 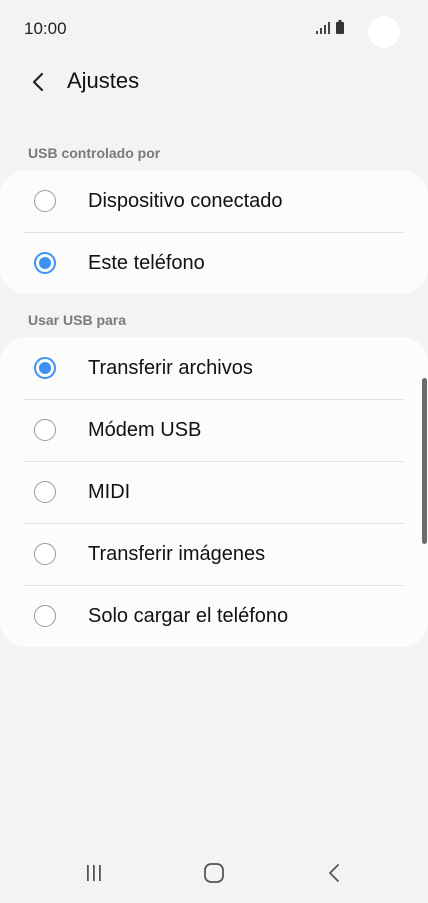 What do you see at coordinates (323, 28) in the screenshot?
I see `signal-icon` at bounding box center [323, 28].